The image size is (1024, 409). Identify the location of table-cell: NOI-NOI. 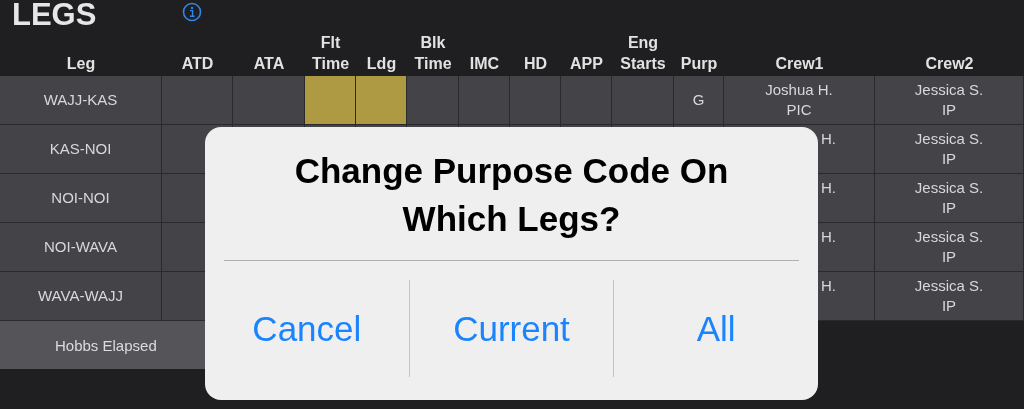
(81, 198).